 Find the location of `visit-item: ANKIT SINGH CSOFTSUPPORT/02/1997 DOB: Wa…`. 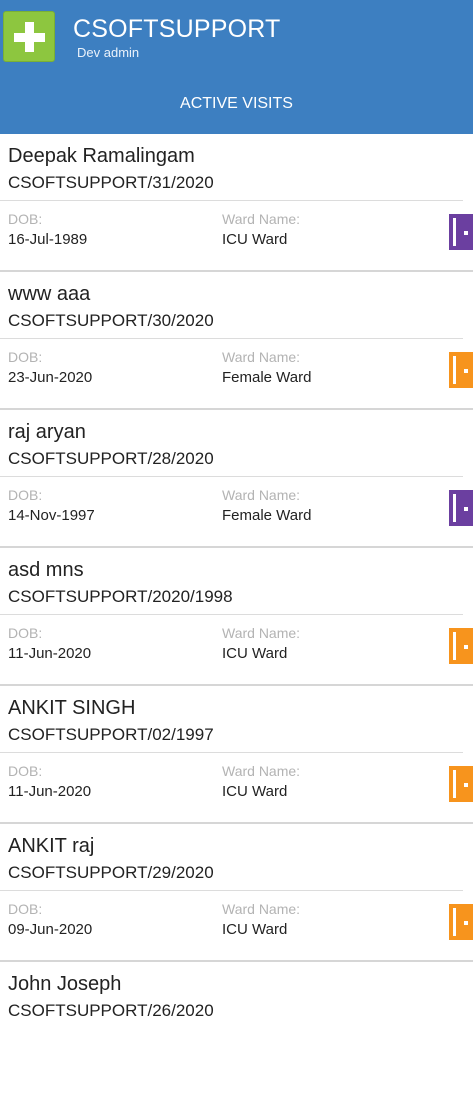

visit-item: ANKIT SINGH CSOFTSUPPORT/02/1997 DOB: Wa… is located at coordinates (236, 755).